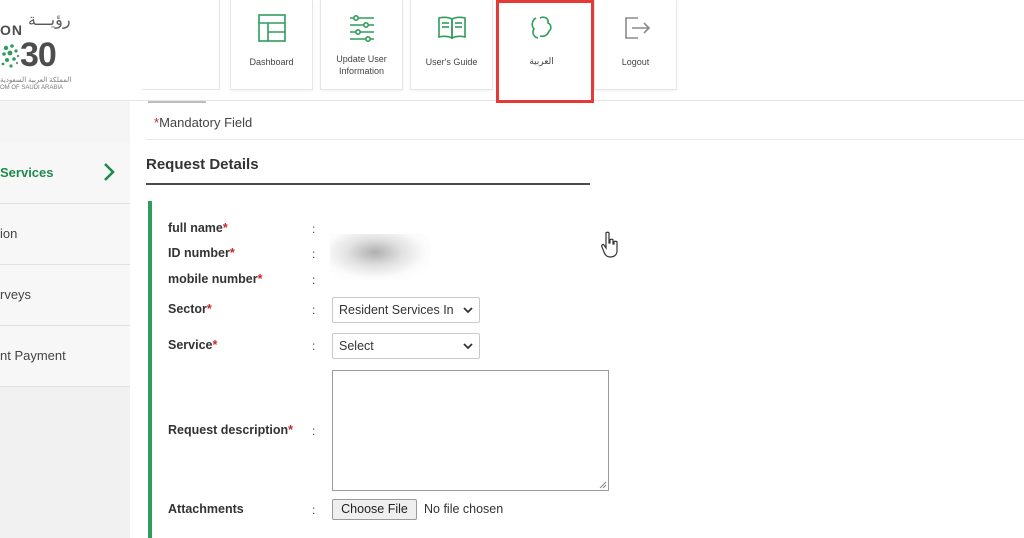 This screenshot has height=538, width=1024. What do you see at coordinates (177, 102) in the screenshot?
I see `top-accent-line` at bounding box center [177, 102].